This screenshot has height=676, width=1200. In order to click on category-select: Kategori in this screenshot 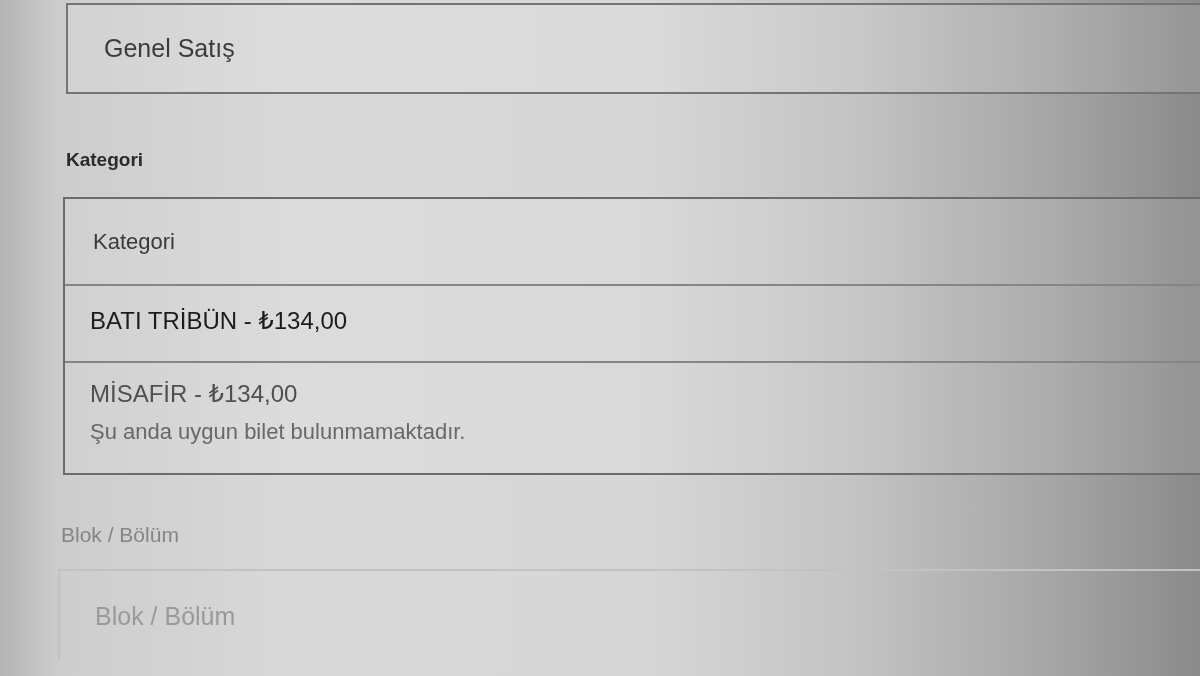, I will do `click(632, 241)`.